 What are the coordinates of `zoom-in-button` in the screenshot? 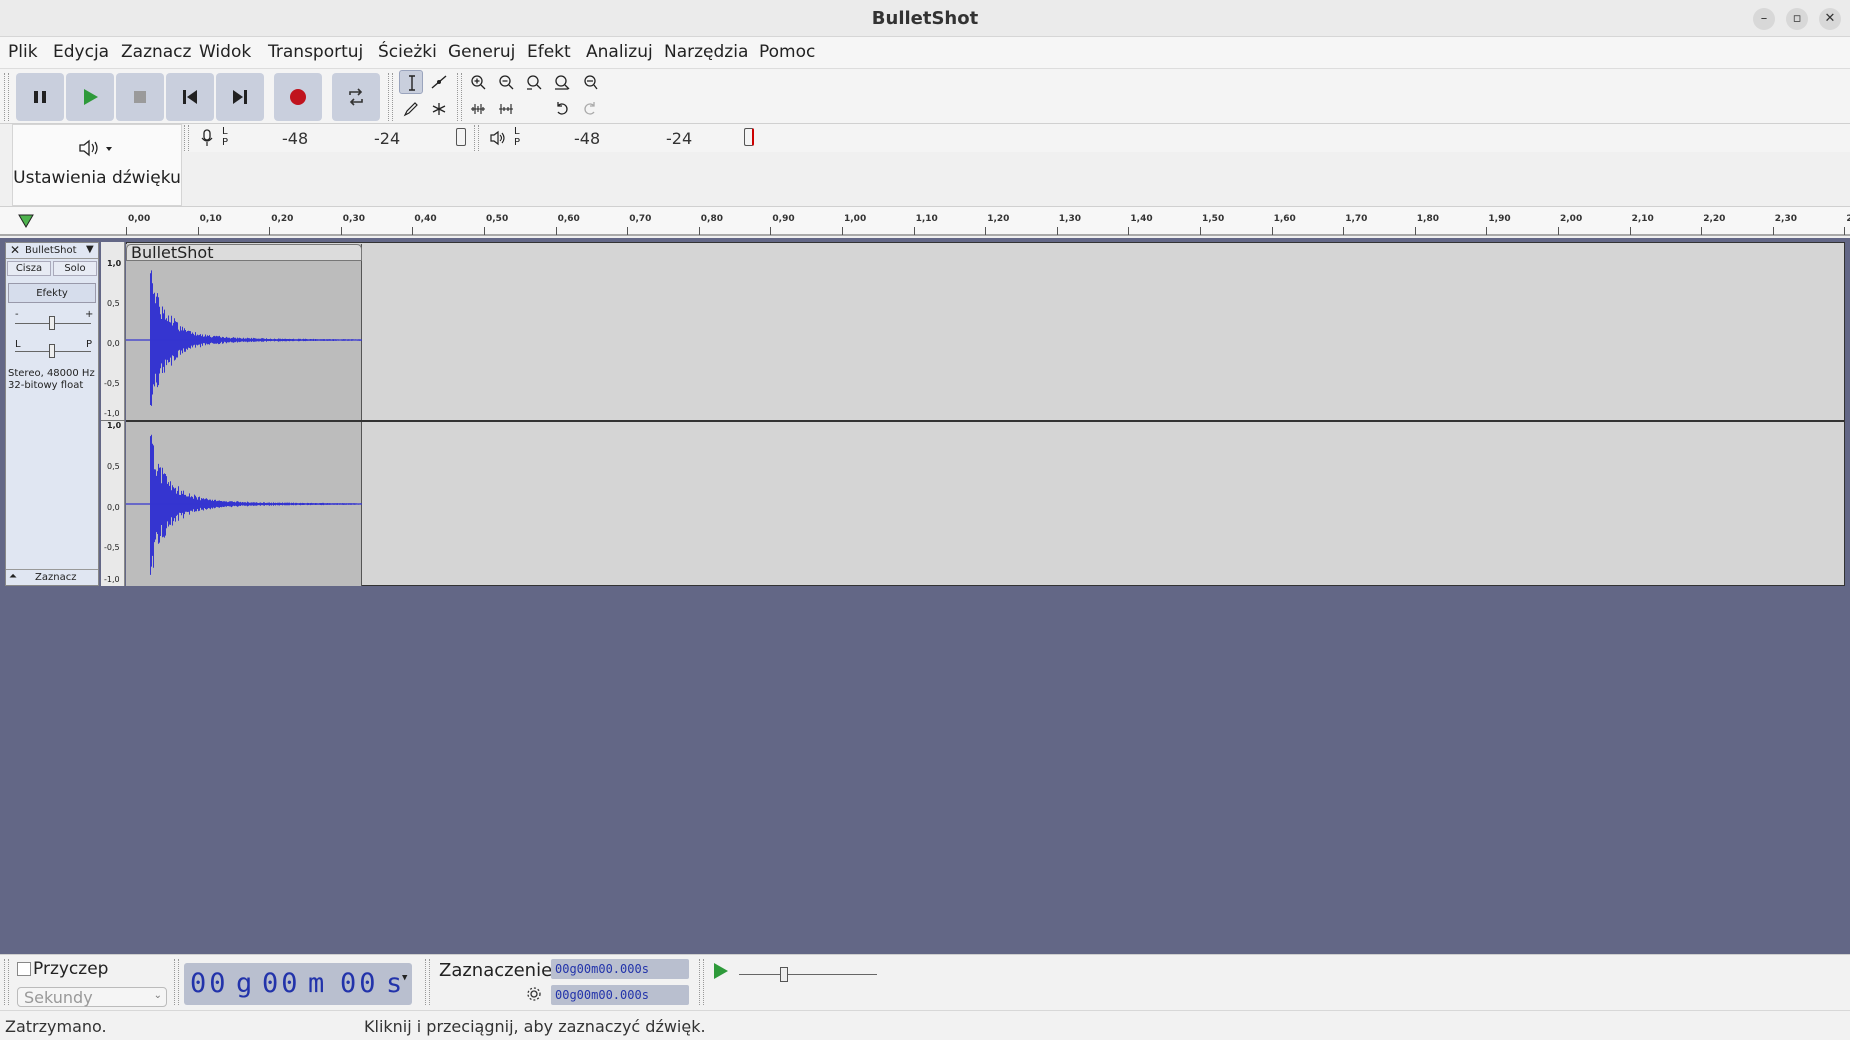 It's located at (478, 82).